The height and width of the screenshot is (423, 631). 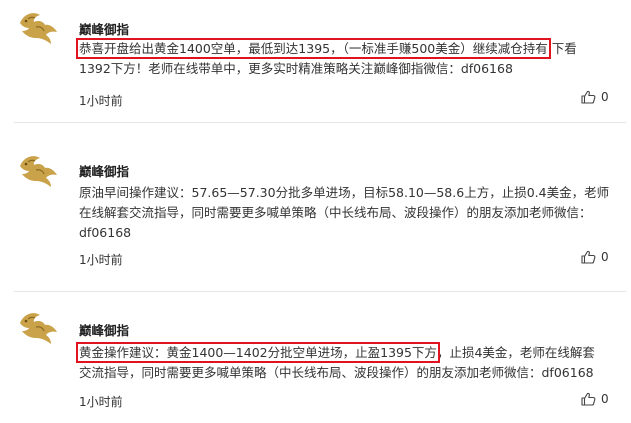 I want to click on content-line: 1392下方！老师在线带单中，更多实时精准策略关注巅峰御指微信：df06168, so click(x=349, y=69).